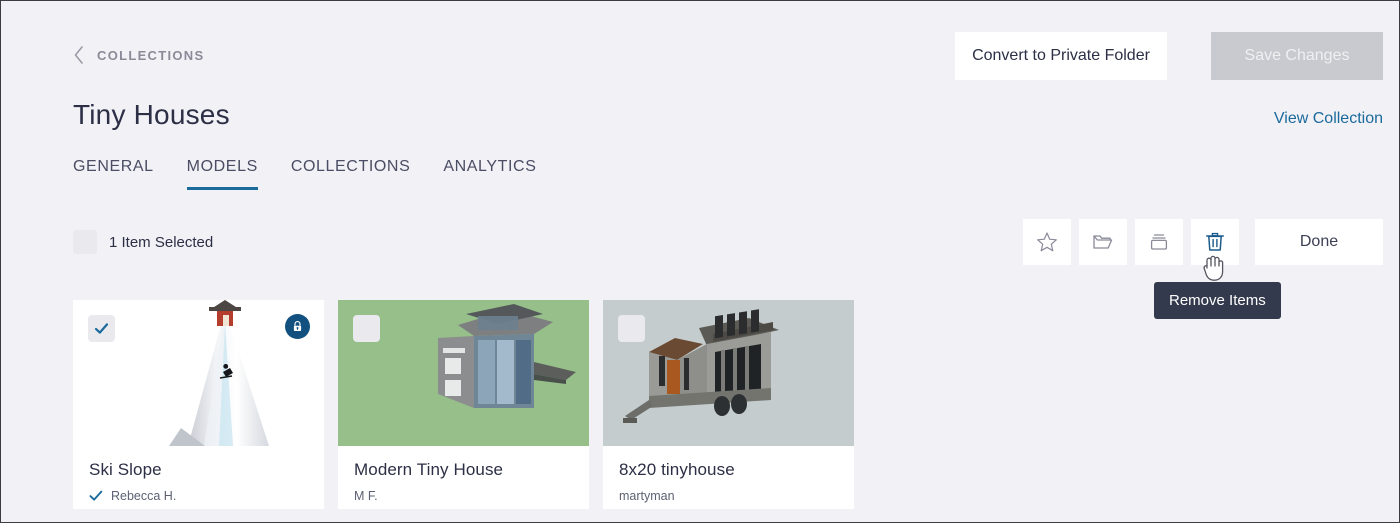 The image size is (1400, 523). I want to click on check-icon, so click(101, 328).